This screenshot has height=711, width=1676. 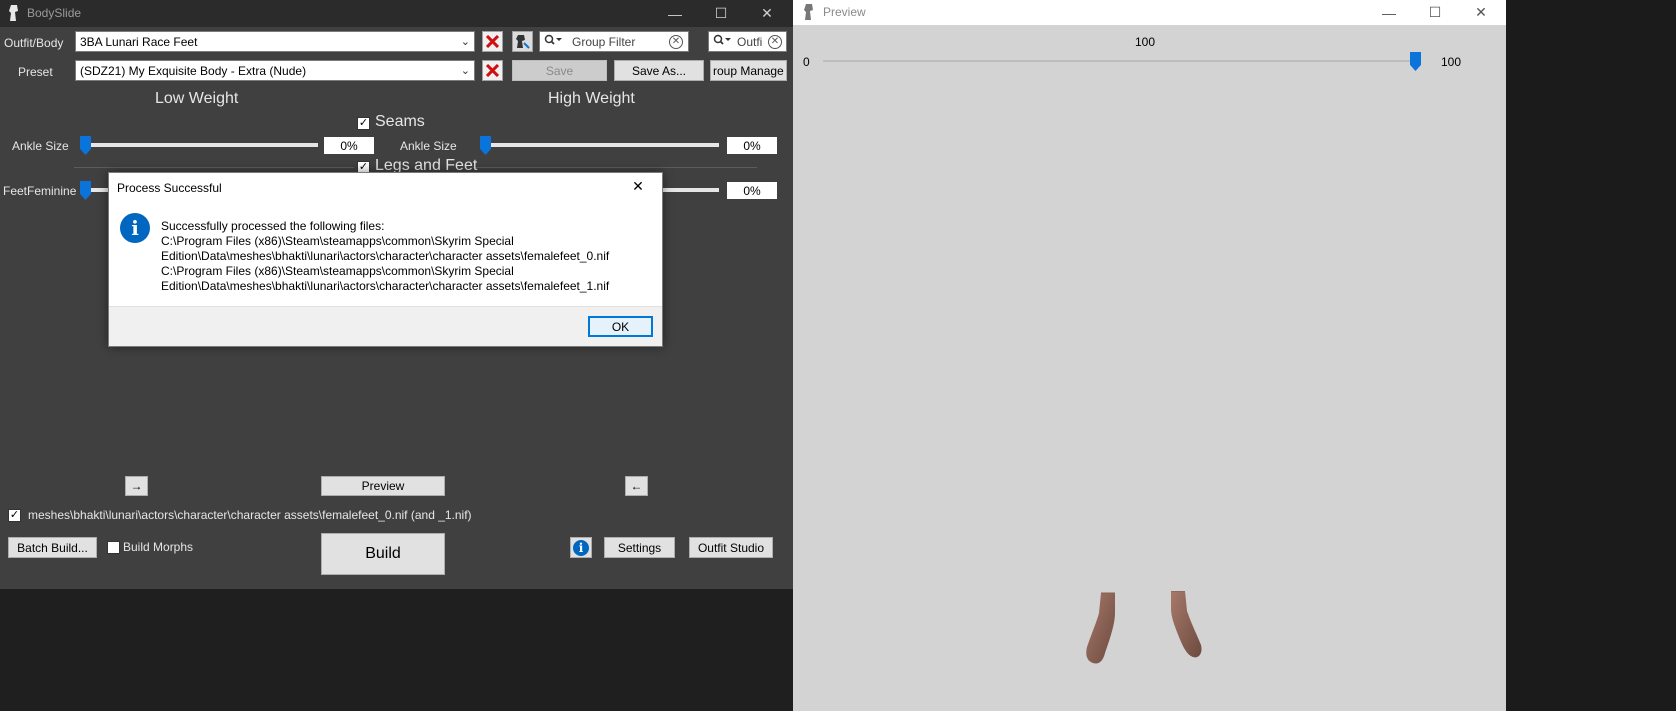 What do you see at coordinates (385, 326) in the screenshot?
I see `dialog-footer: OK` at bounding box center [385, 326].